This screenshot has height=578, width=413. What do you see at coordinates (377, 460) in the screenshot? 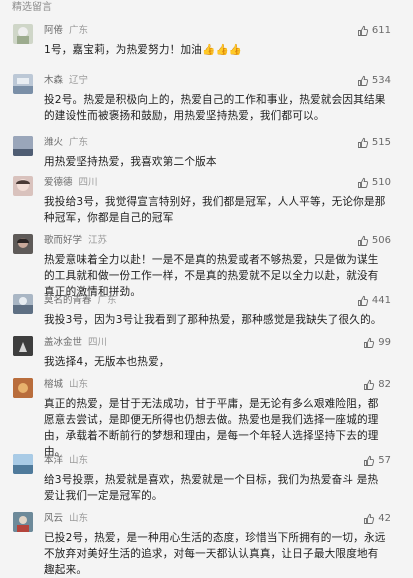
I see `like-button: 57` at bounding box center [377, 460].